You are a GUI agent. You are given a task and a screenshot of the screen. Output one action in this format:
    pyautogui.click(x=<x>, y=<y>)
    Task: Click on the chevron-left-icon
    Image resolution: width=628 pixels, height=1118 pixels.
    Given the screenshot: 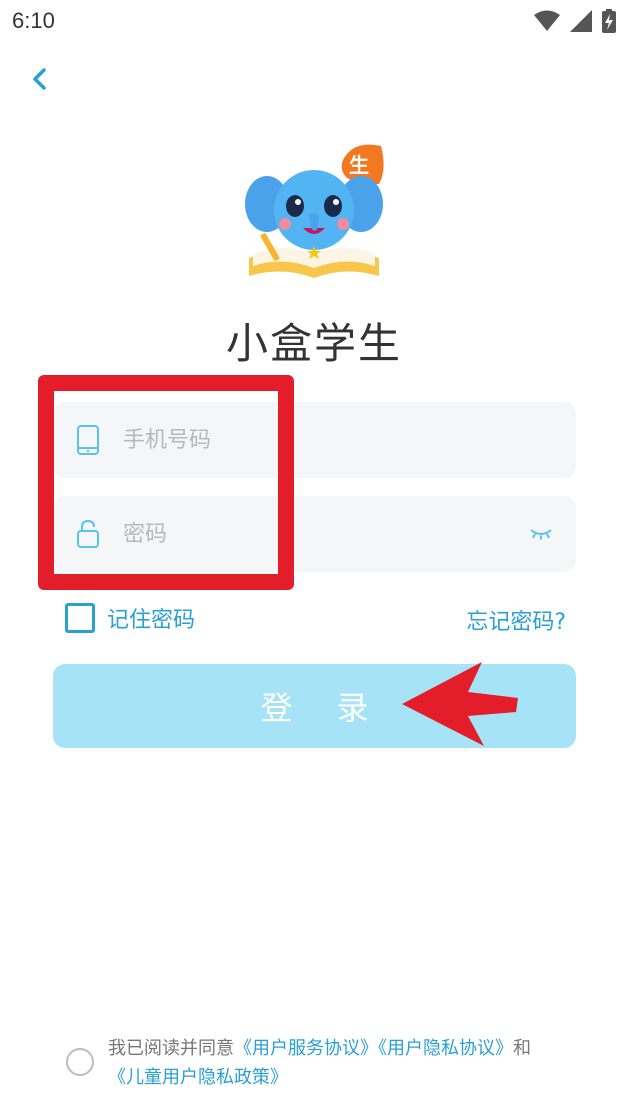 What is the action you would take?
    pyautogui.click(x=39, y=79)
    